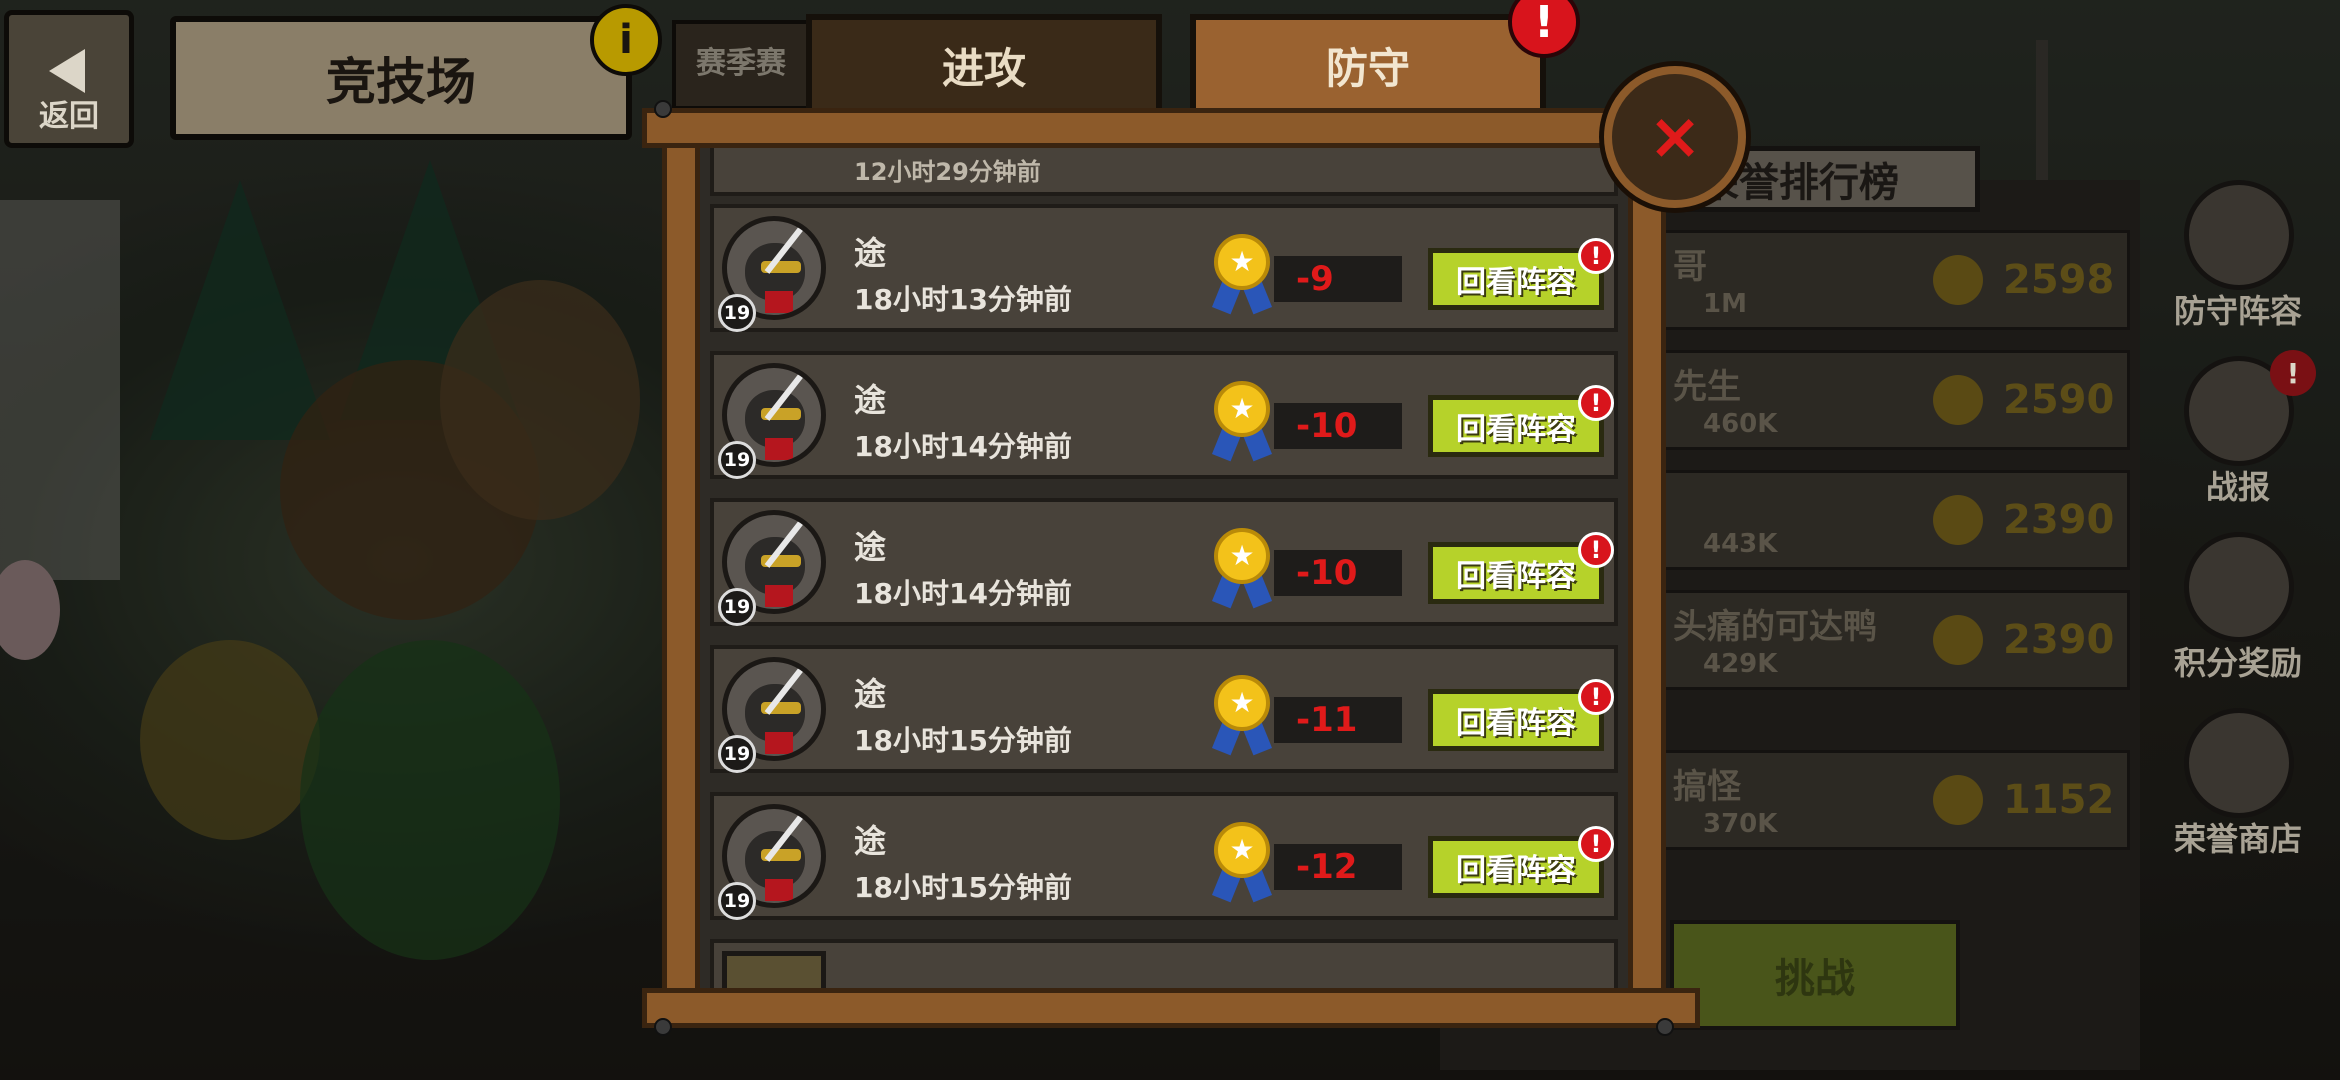  I want to click on ranking-player-power: 460K, so click(1740, 424).